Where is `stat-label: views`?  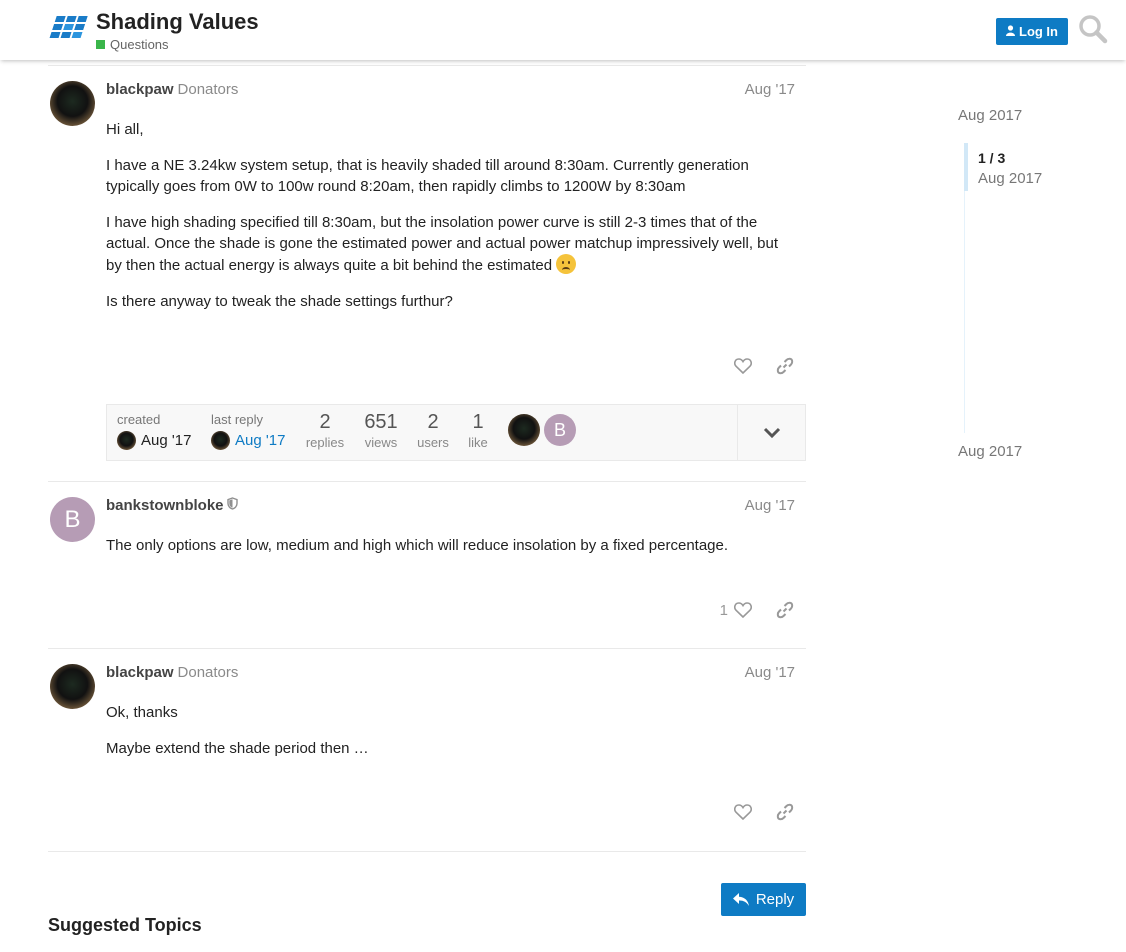
stat-label: views is located at coordinates (381, 442).